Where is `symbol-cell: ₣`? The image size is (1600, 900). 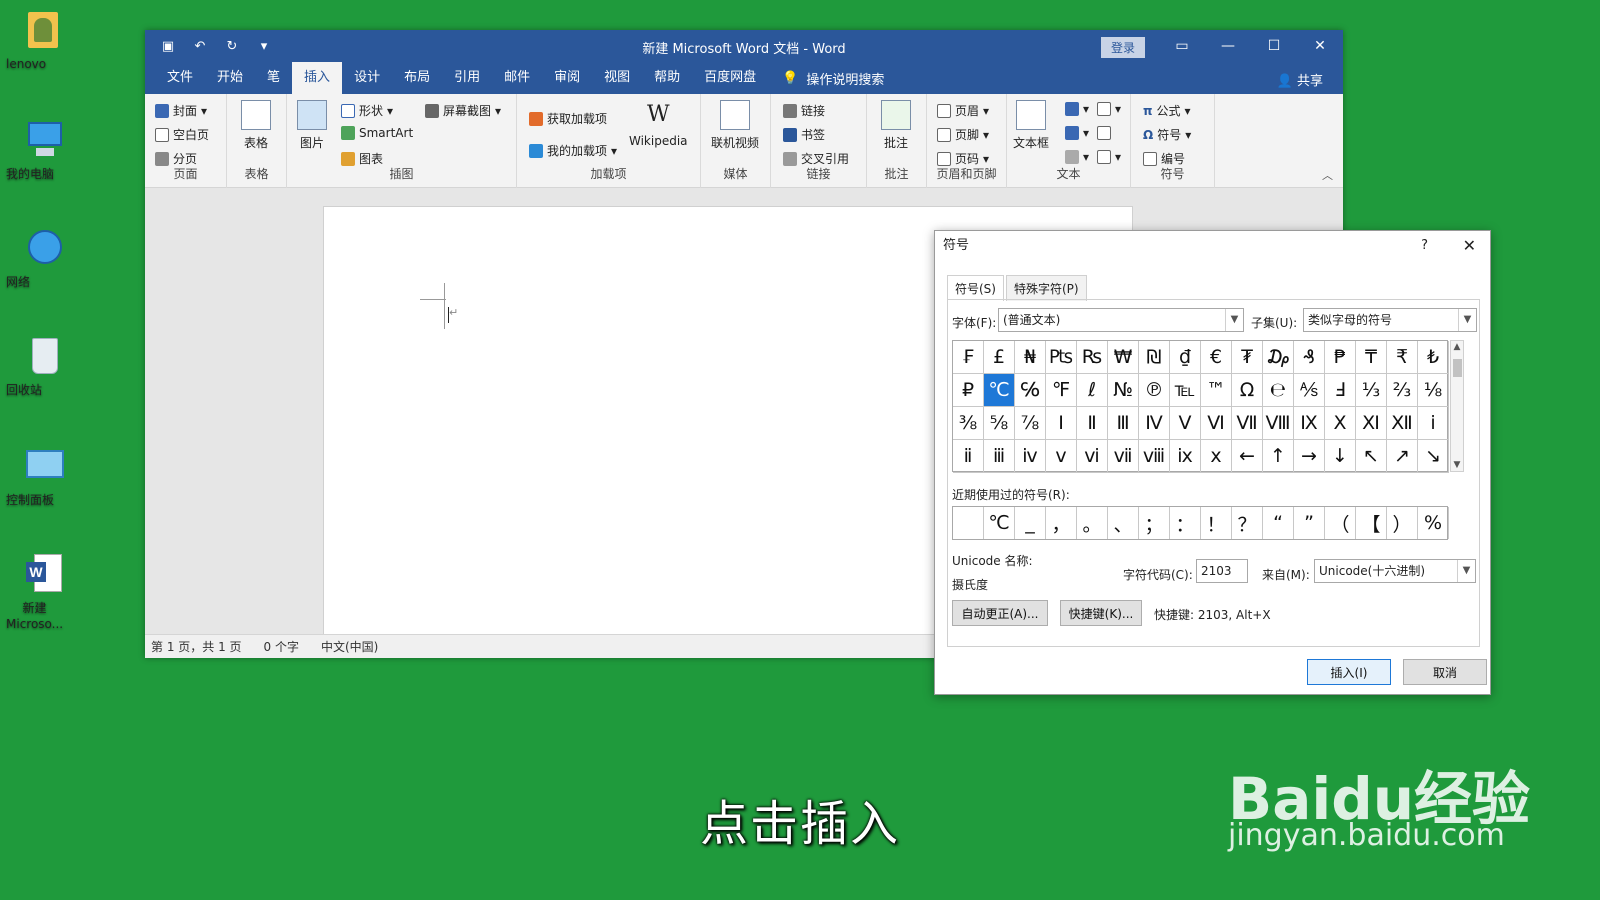 symbol-cell: ₣ is located at coordinates (968, 357).